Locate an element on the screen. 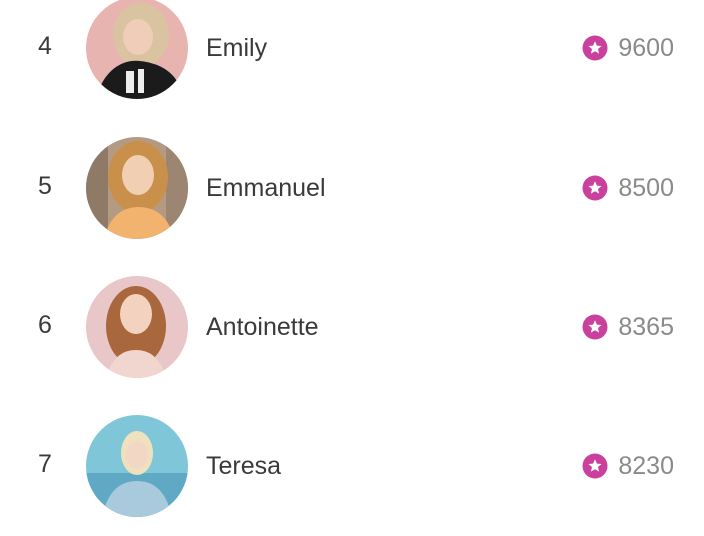  score-value: 8230 is located at coordinates (646, 466).